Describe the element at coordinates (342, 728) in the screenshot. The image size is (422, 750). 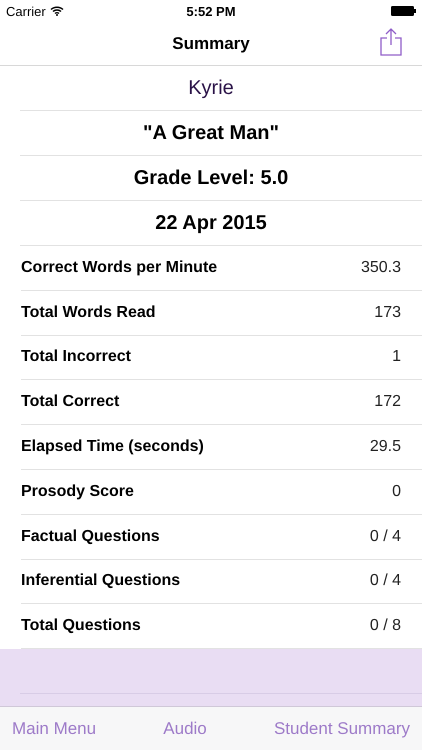
I see `toolbar-button: Student Summary` at that location.